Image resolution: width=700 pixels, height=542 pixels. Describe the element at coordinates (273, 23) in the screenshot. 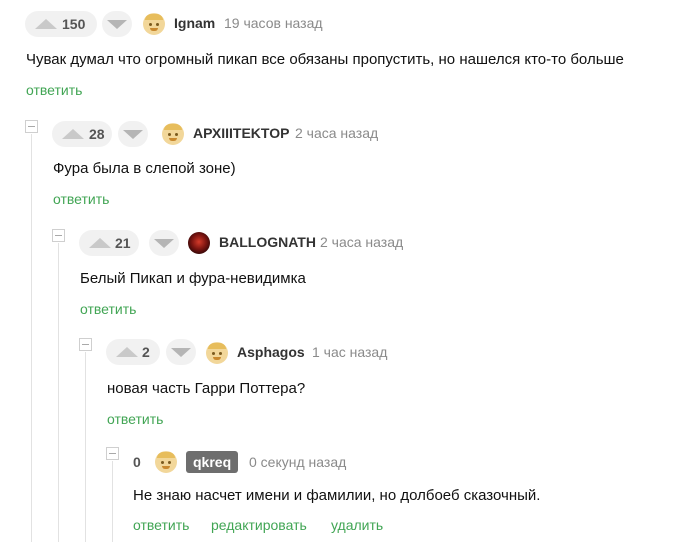

I see `comment-time: 19 часов назад` at that location.